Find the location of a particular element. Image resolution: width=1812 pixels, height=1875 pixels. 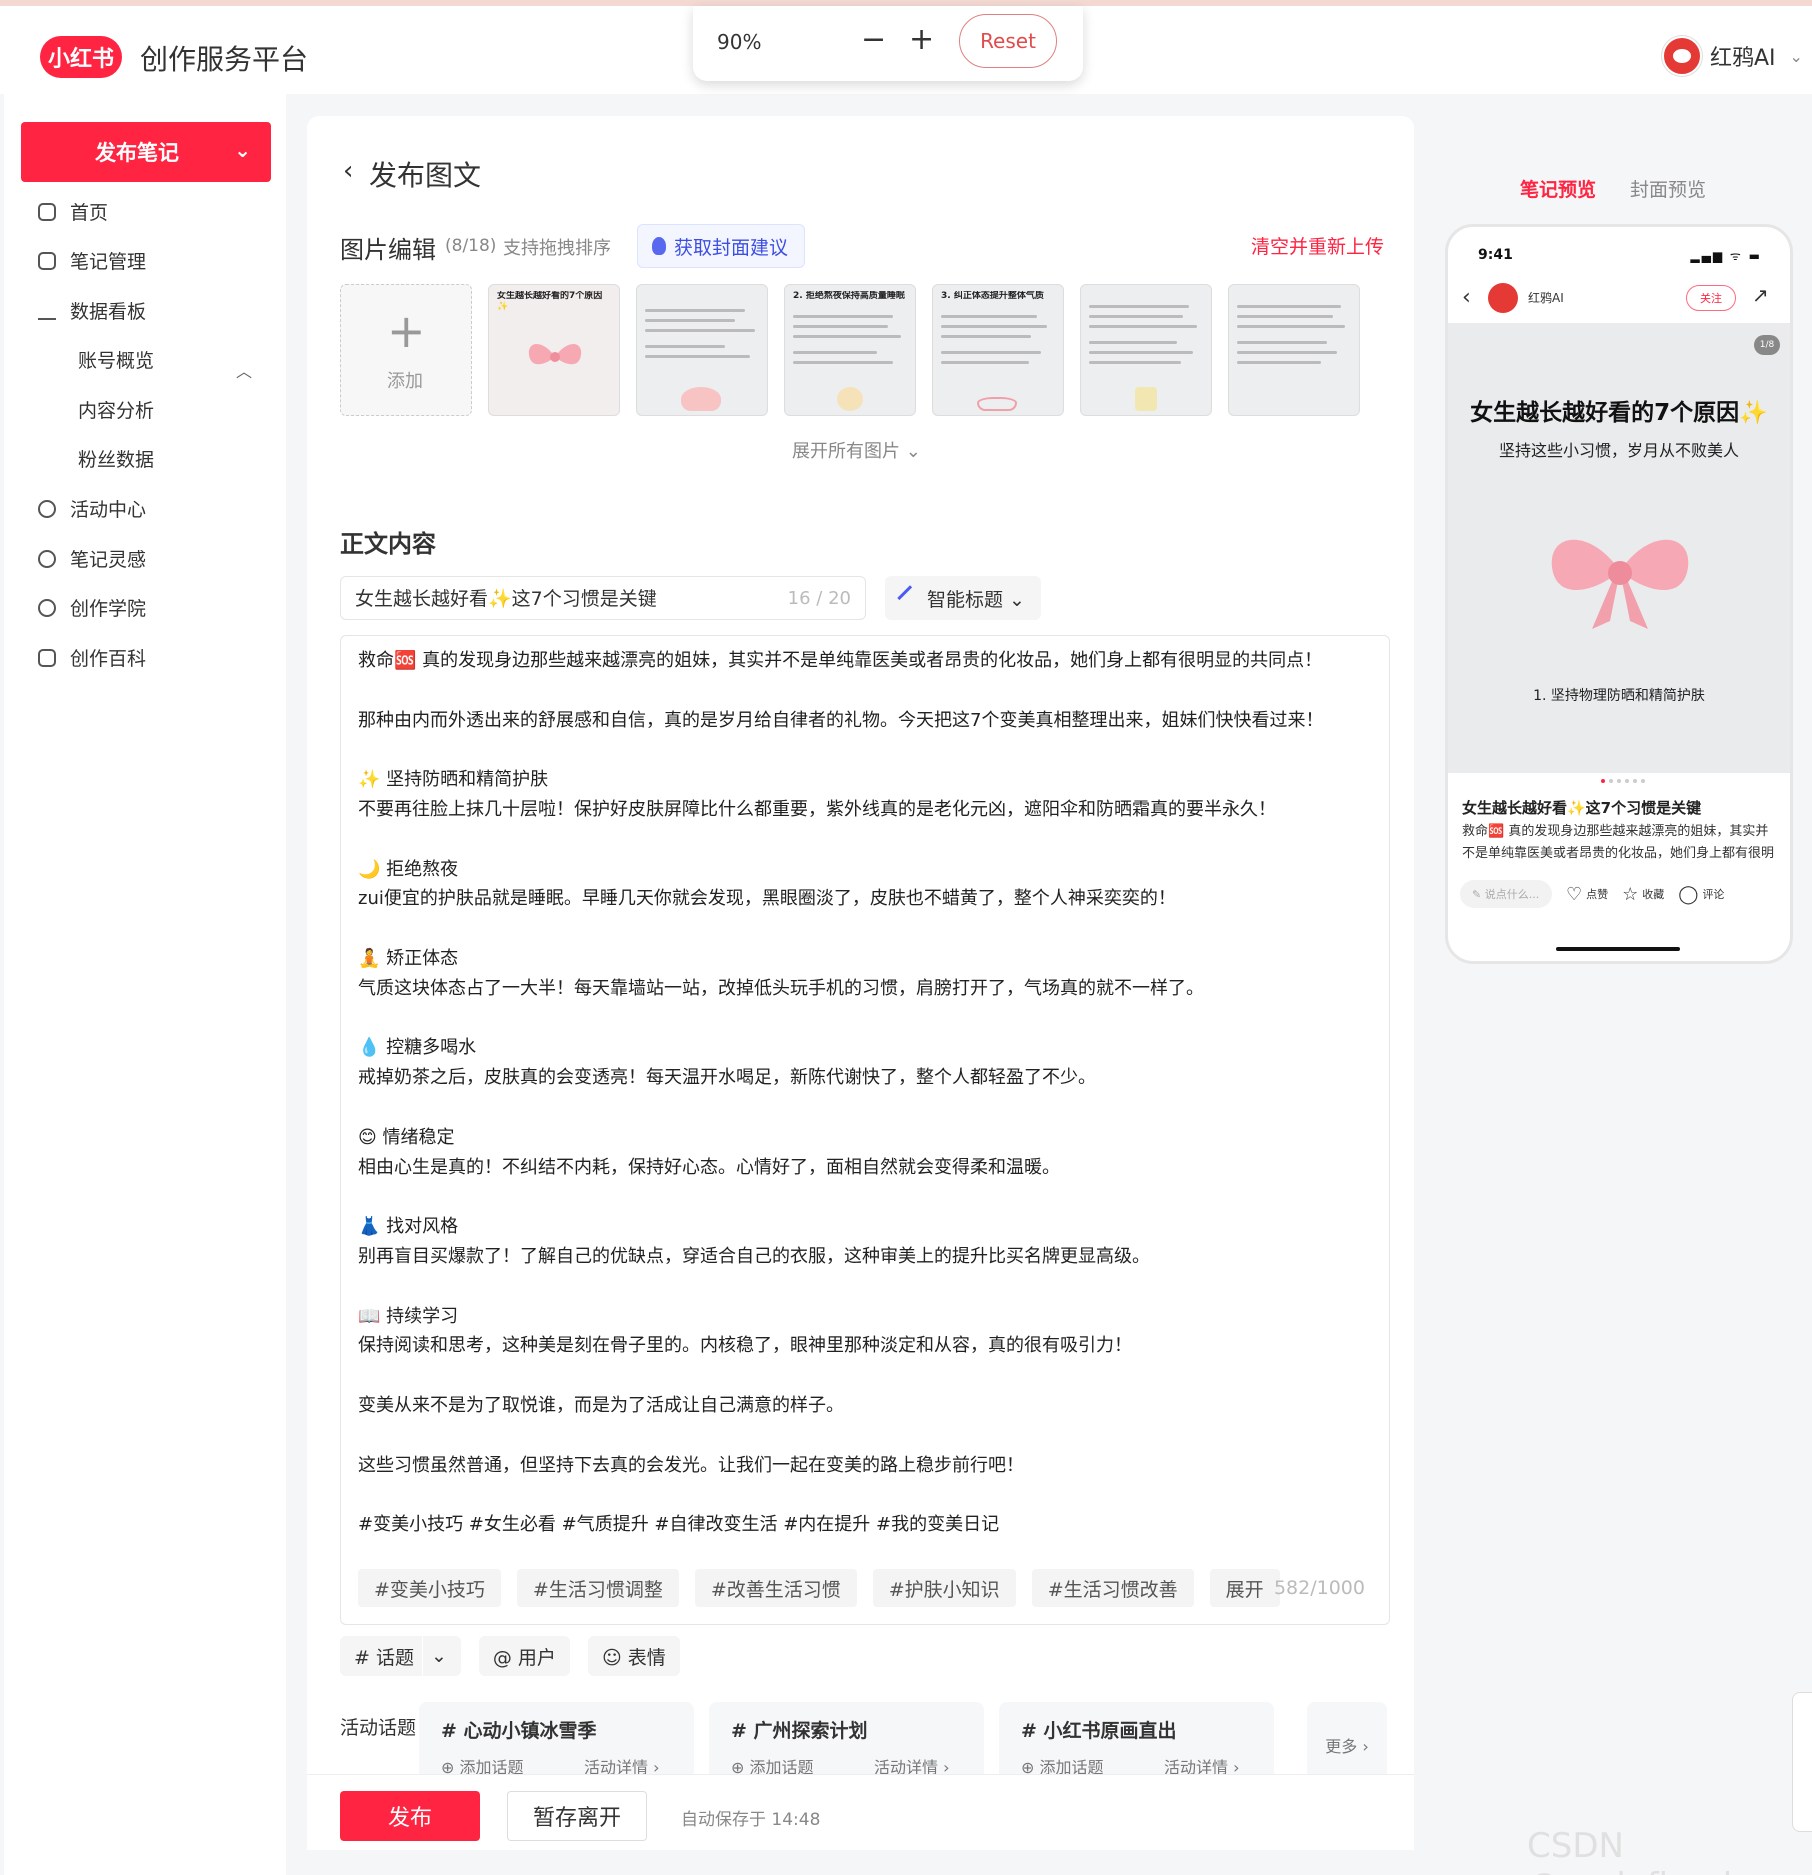

sidebar-item-inspiration: 笔记灵感 is located at coordinates (92, 558).